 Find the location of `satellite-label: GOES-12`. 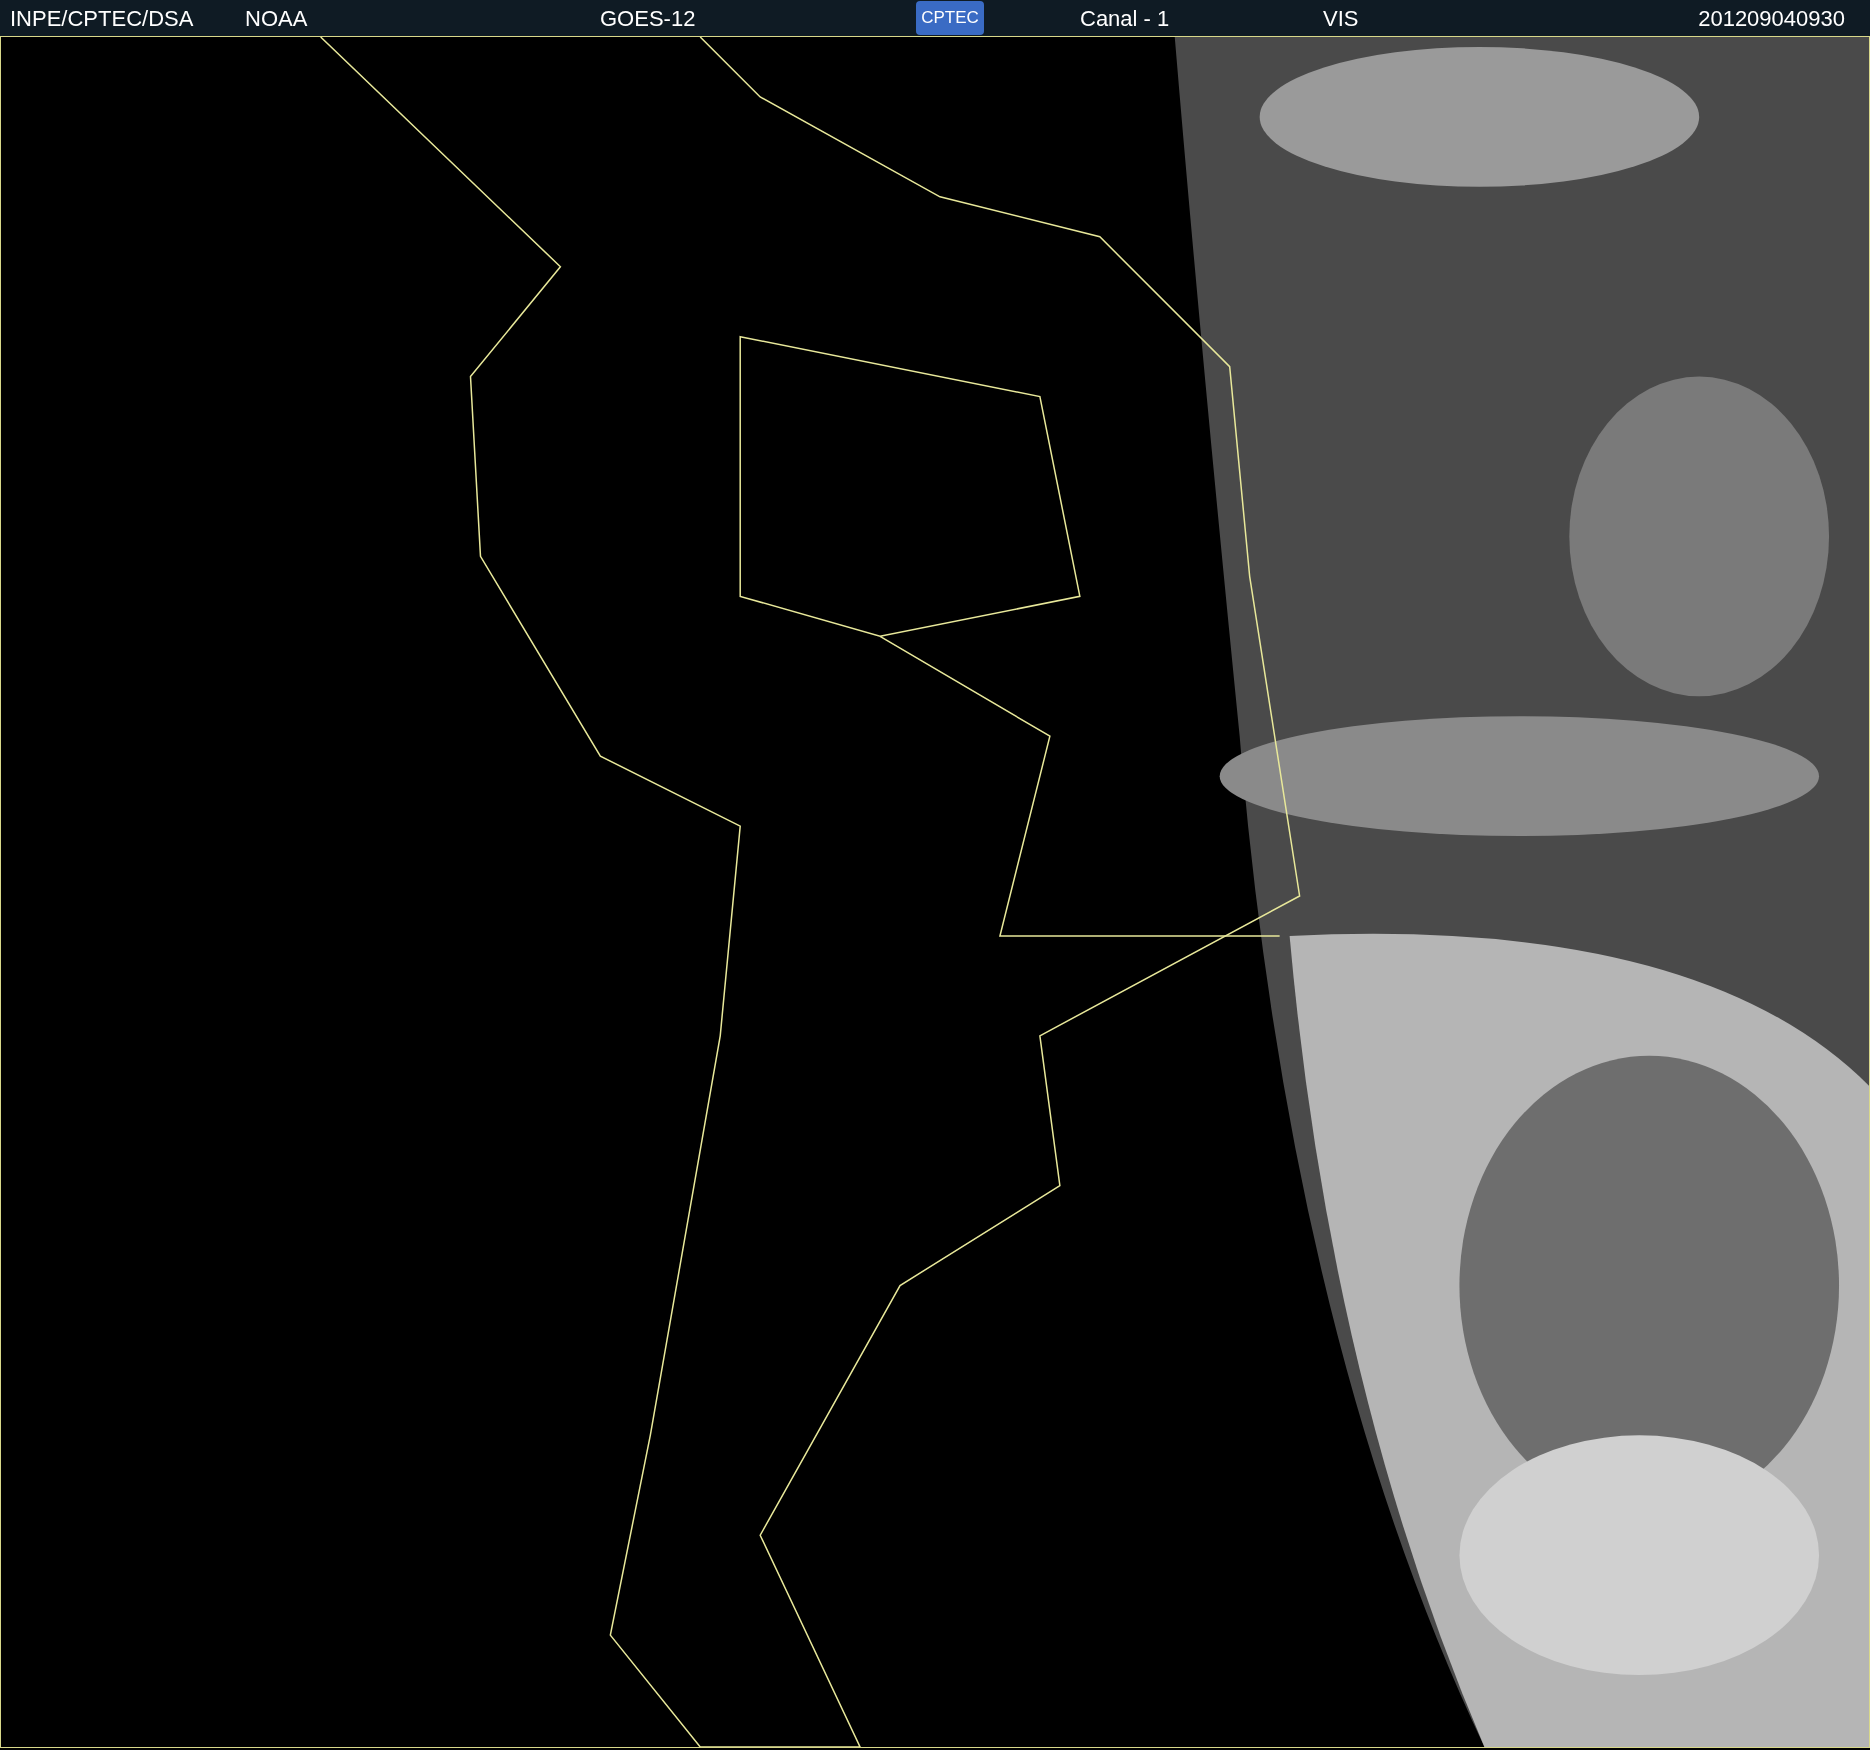

satellite-label: GOES-12 is located at coordinates (648, 19).